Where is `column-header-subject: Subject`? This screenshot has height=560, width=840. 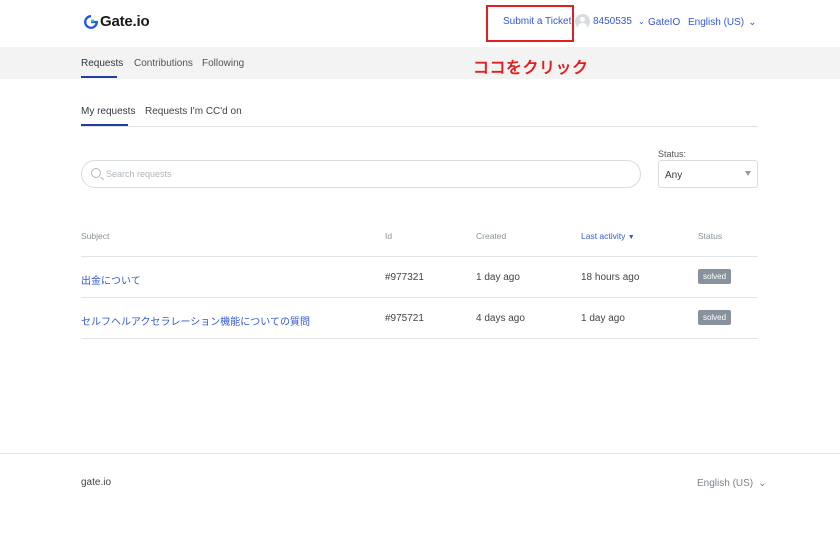 column-header-subject: Subject is located at coordinates (95, 236).